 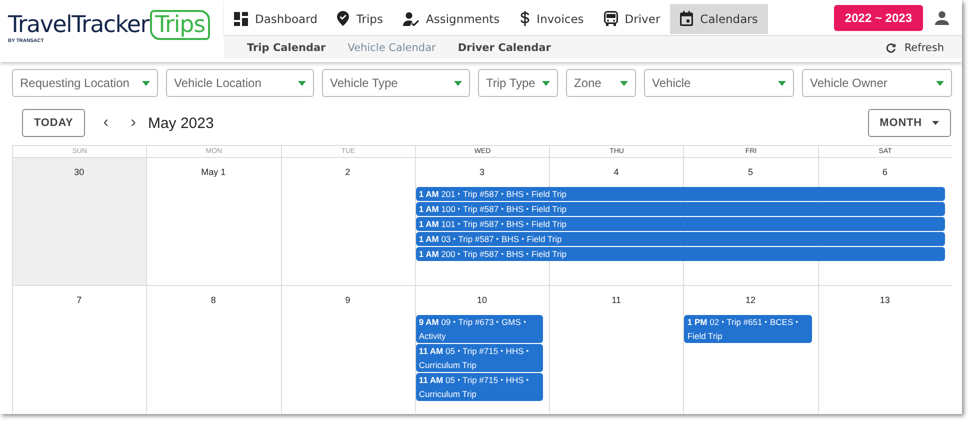 I want to click on school-year-button: 2022 ~ 2023, so click(x=878, y=17).